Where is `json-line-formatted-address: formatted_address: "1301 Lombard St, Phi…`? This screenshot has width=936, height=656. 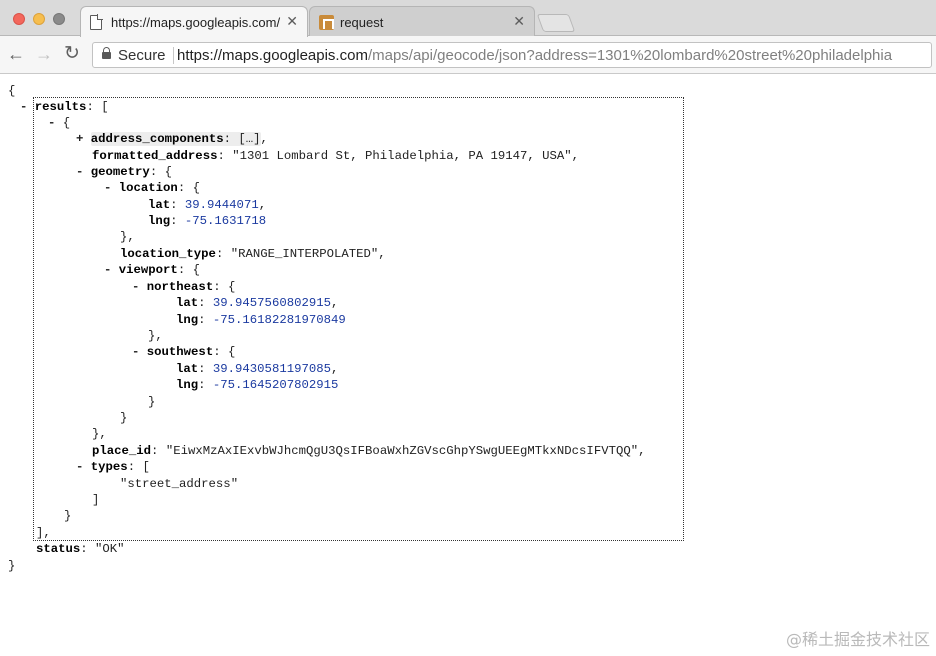
json-line-formatted-address: formatted_address: "1301 Lombard St, Phi… is located at coordinates (336, 156).